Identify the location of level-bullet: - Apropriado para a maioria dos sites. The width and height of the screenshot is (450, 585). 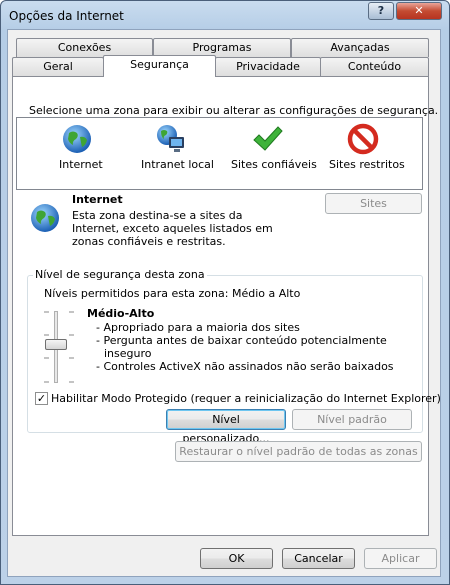
(198, 327).